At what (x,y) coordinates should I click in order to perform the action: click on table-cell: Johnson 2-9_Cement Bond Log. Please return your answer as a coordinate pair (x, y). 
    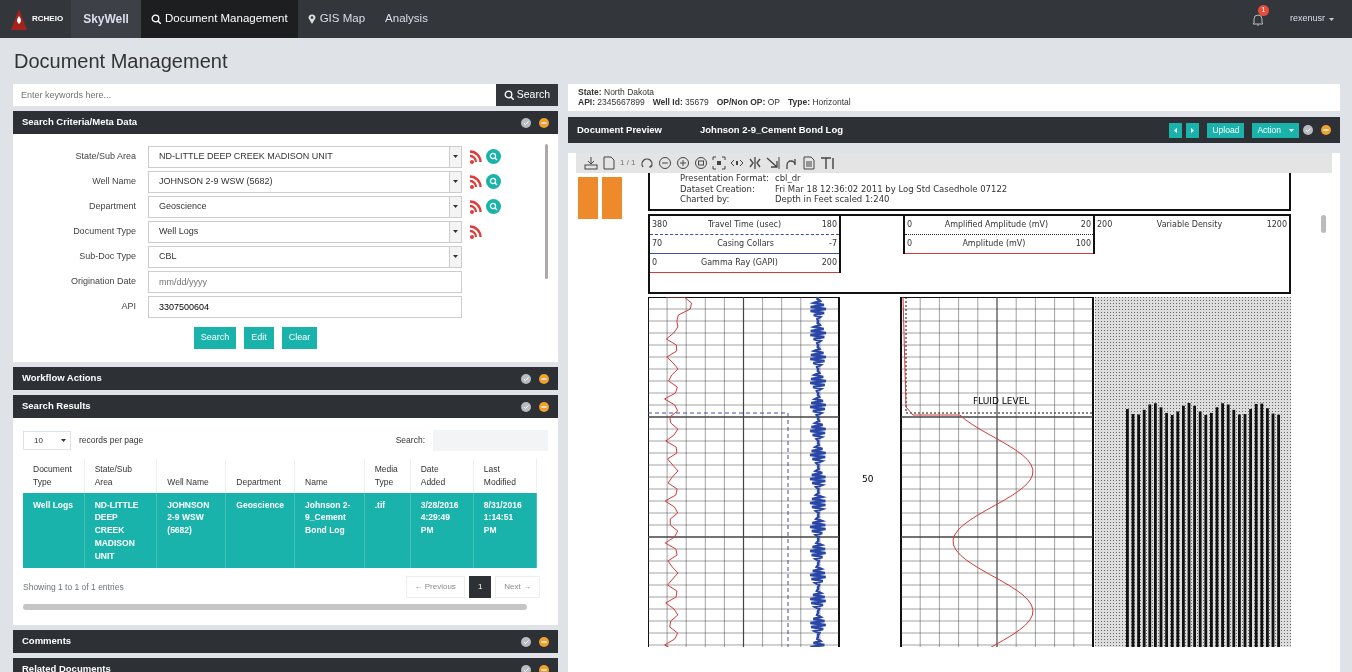
    Looking at the image, I should click on (329, 530).